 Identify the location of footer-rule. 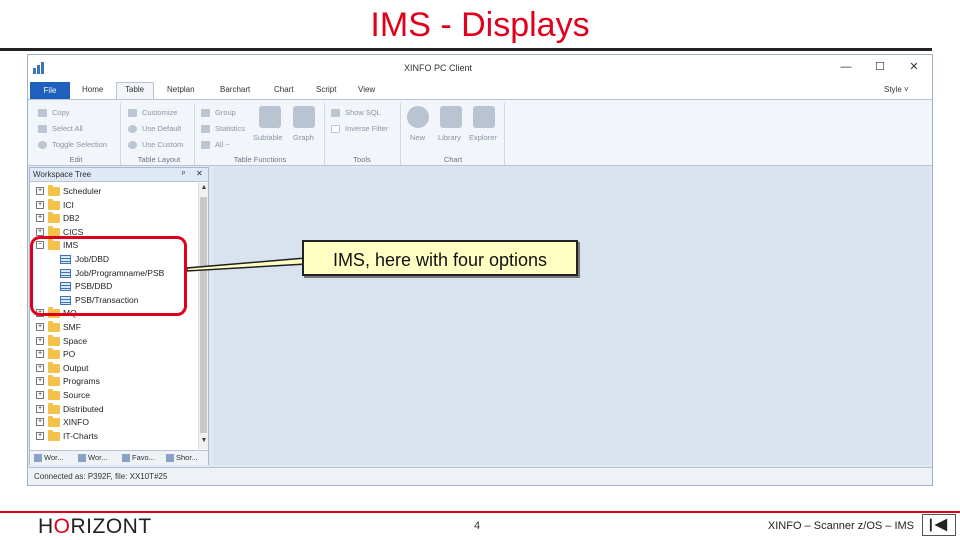
(480, 512).